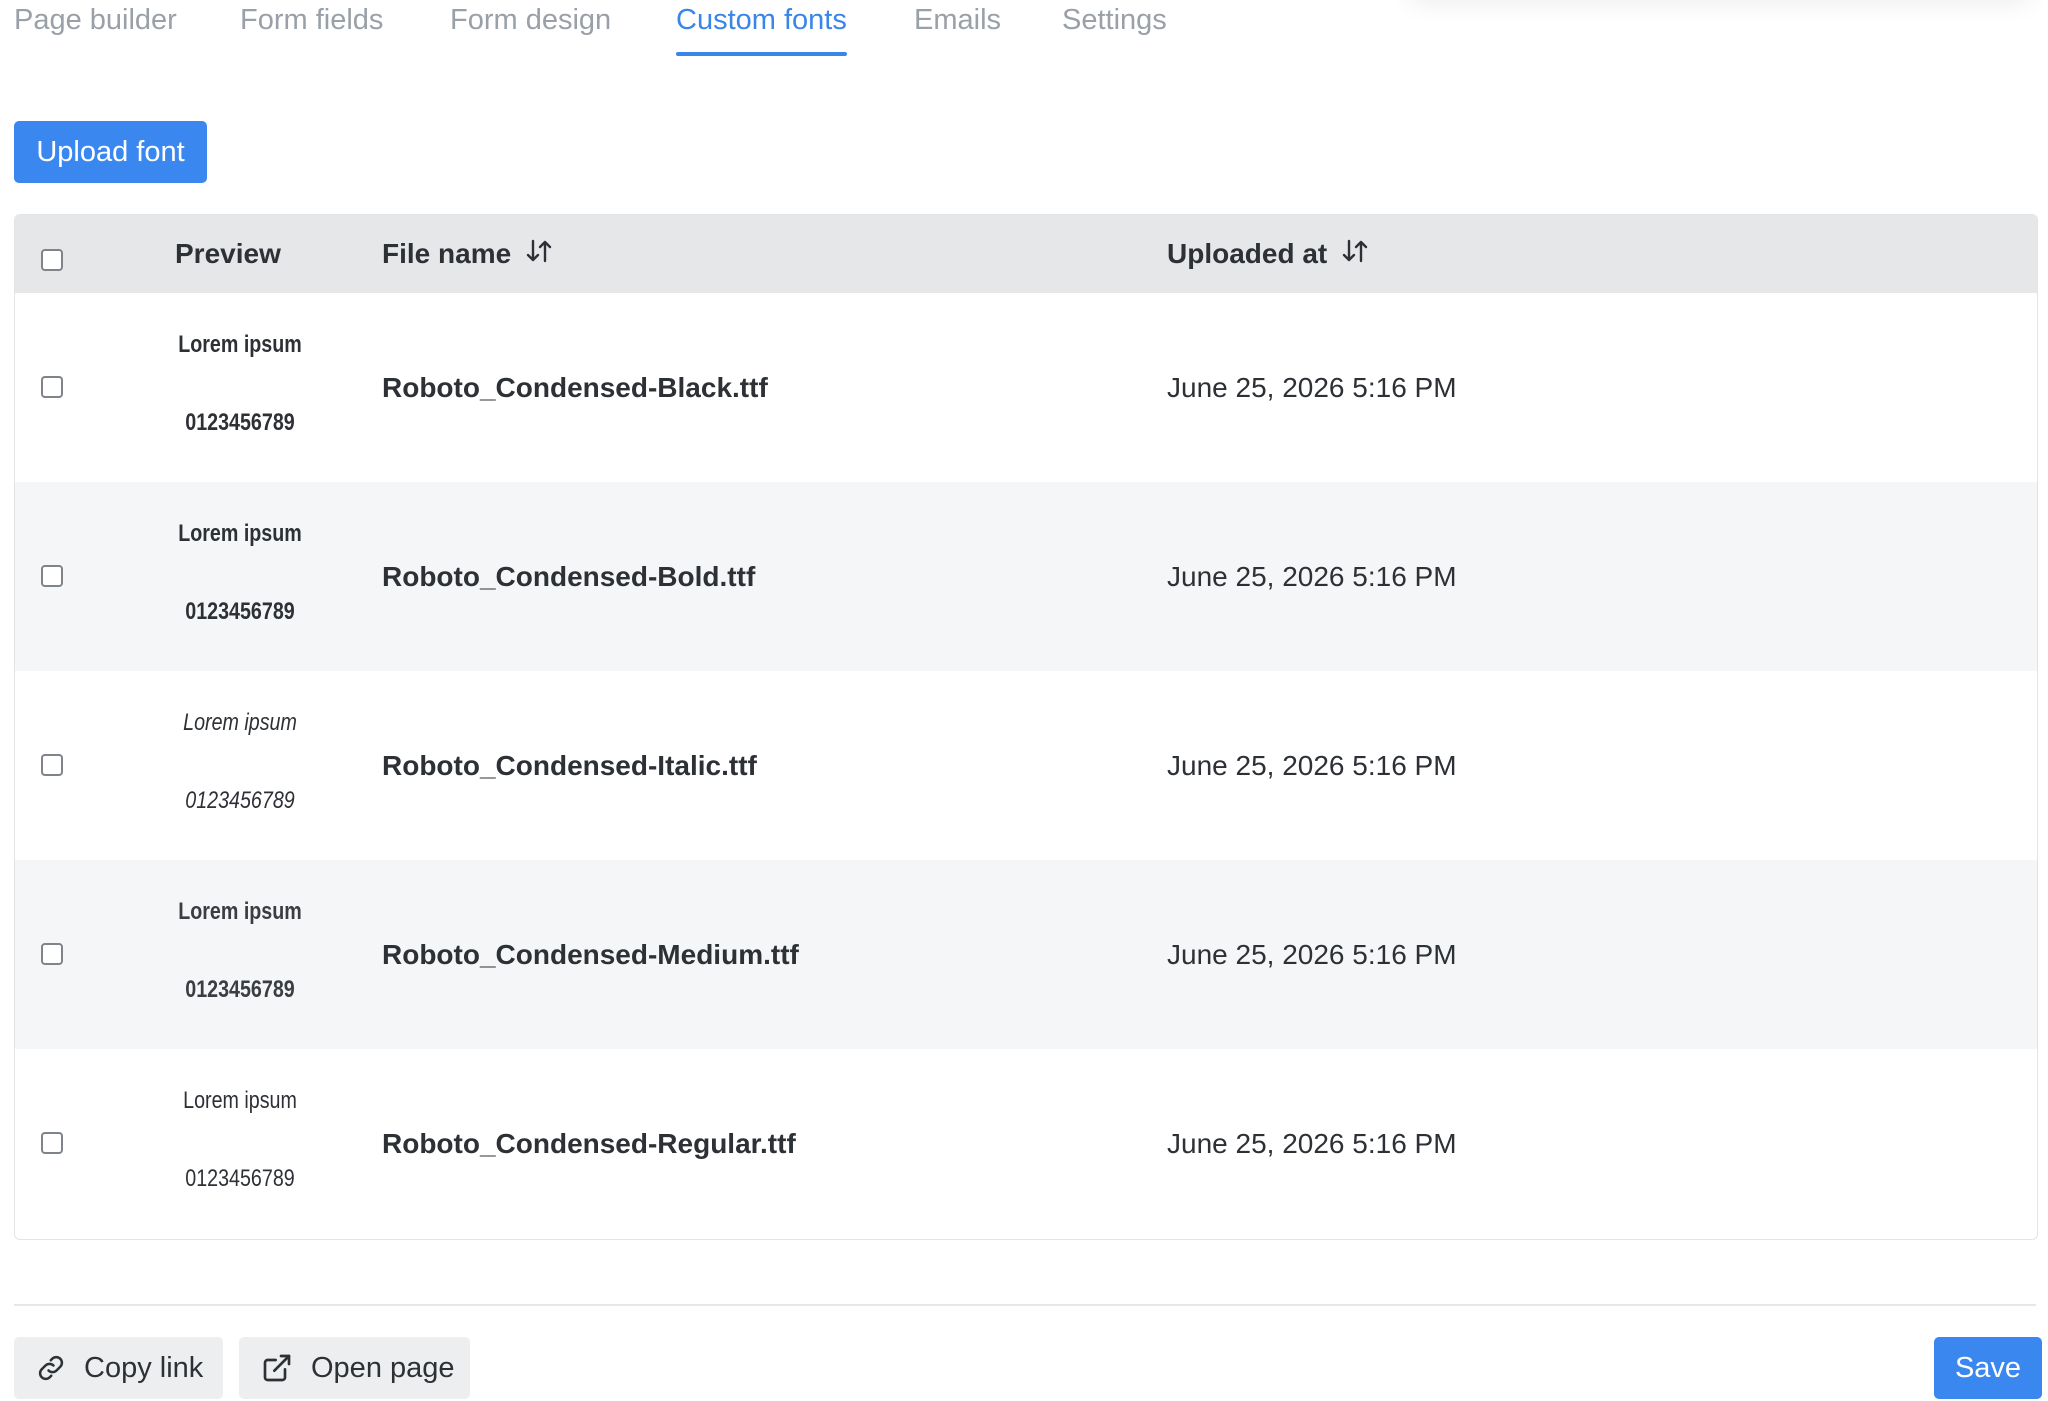 This screenshot has width=2048, height=1401. Describe the element at coordinates (383, 1367) in the screenshot. I see `open-page-label: Open page` at that location.